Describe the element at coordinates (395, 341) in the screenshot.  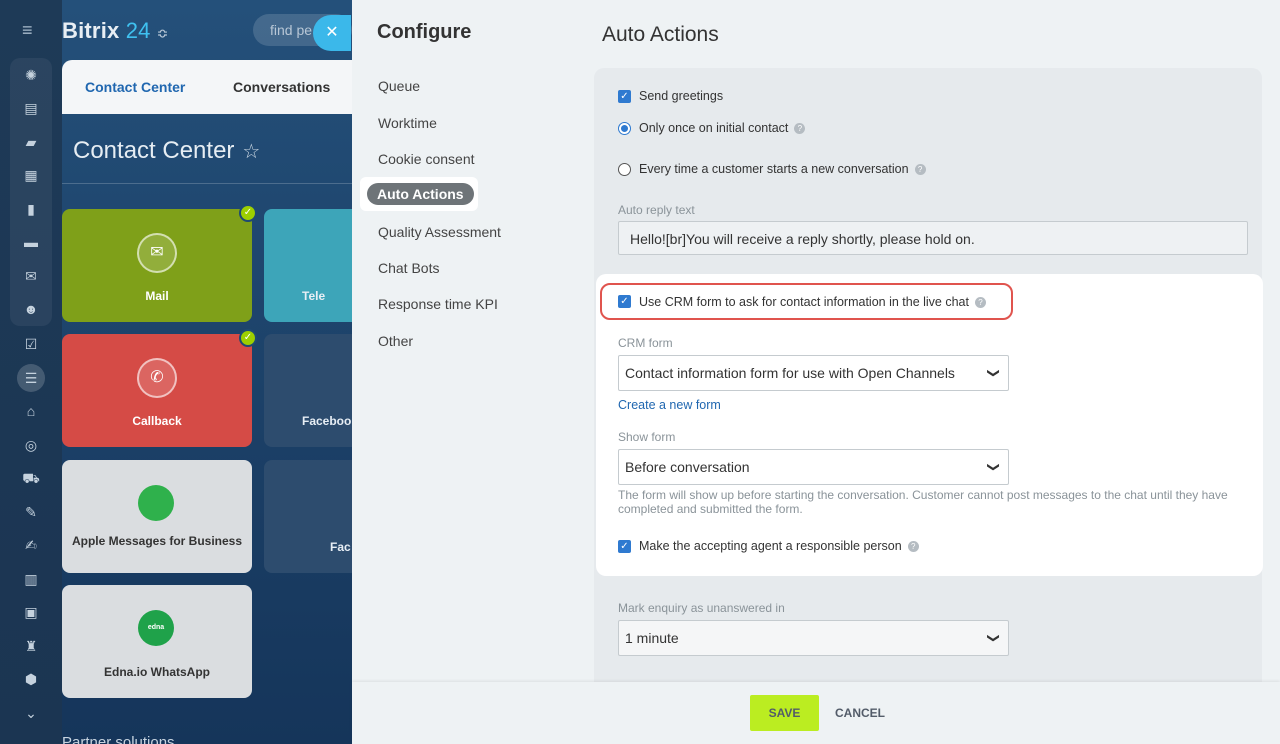
I see `nav-other: Other` at that location.